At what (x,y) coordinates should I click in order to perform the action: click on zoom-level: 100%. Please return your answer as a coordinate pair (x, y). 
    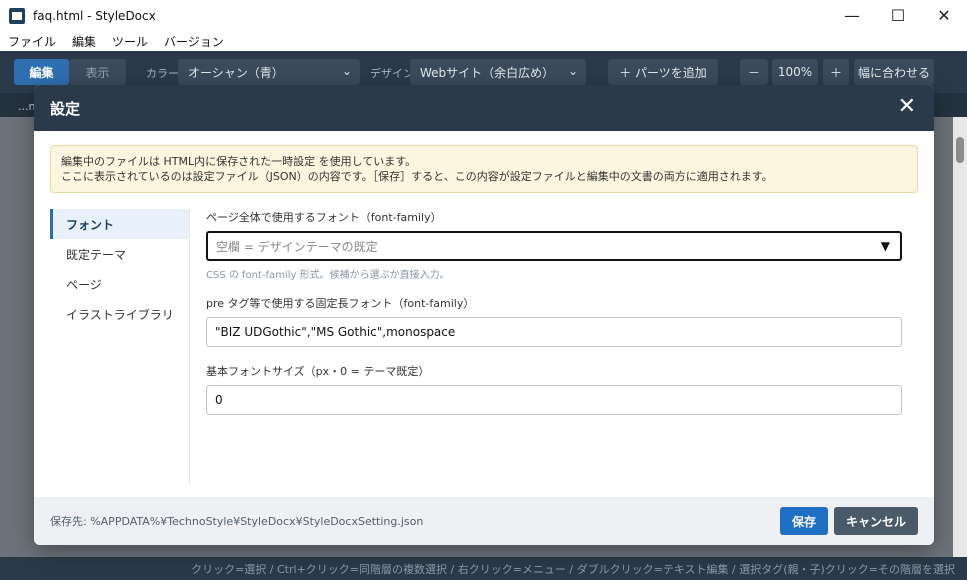
    Looking at the image, I should click on (795, 72).